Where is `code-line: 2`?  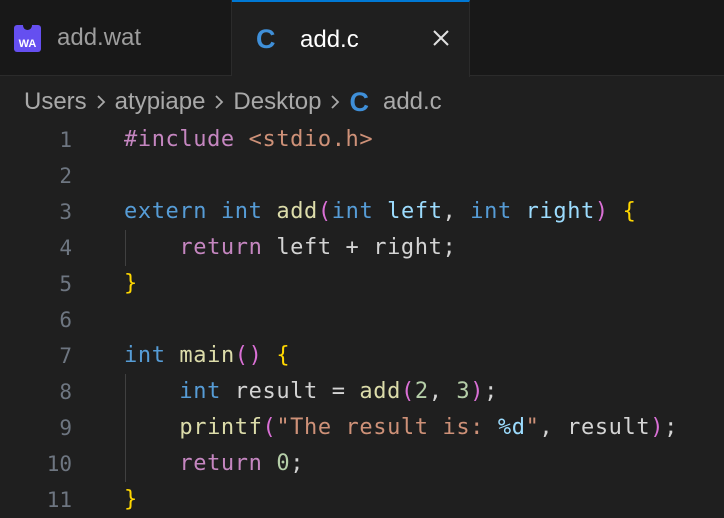 code-line: 2 is located at coordinates (362, 176).